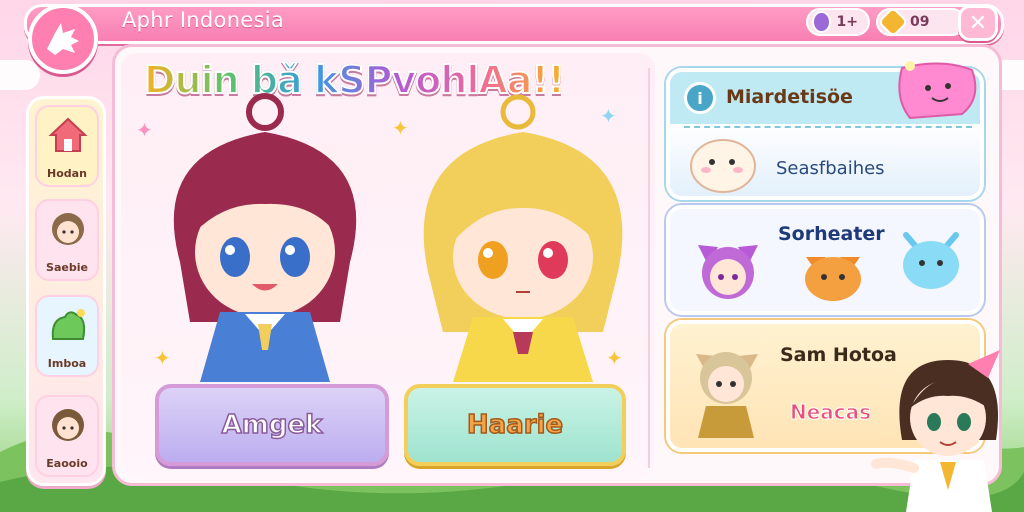  Describe the element at coordinates (723, 166) in the screenshot. I see `blob-pet-icon` at that location.